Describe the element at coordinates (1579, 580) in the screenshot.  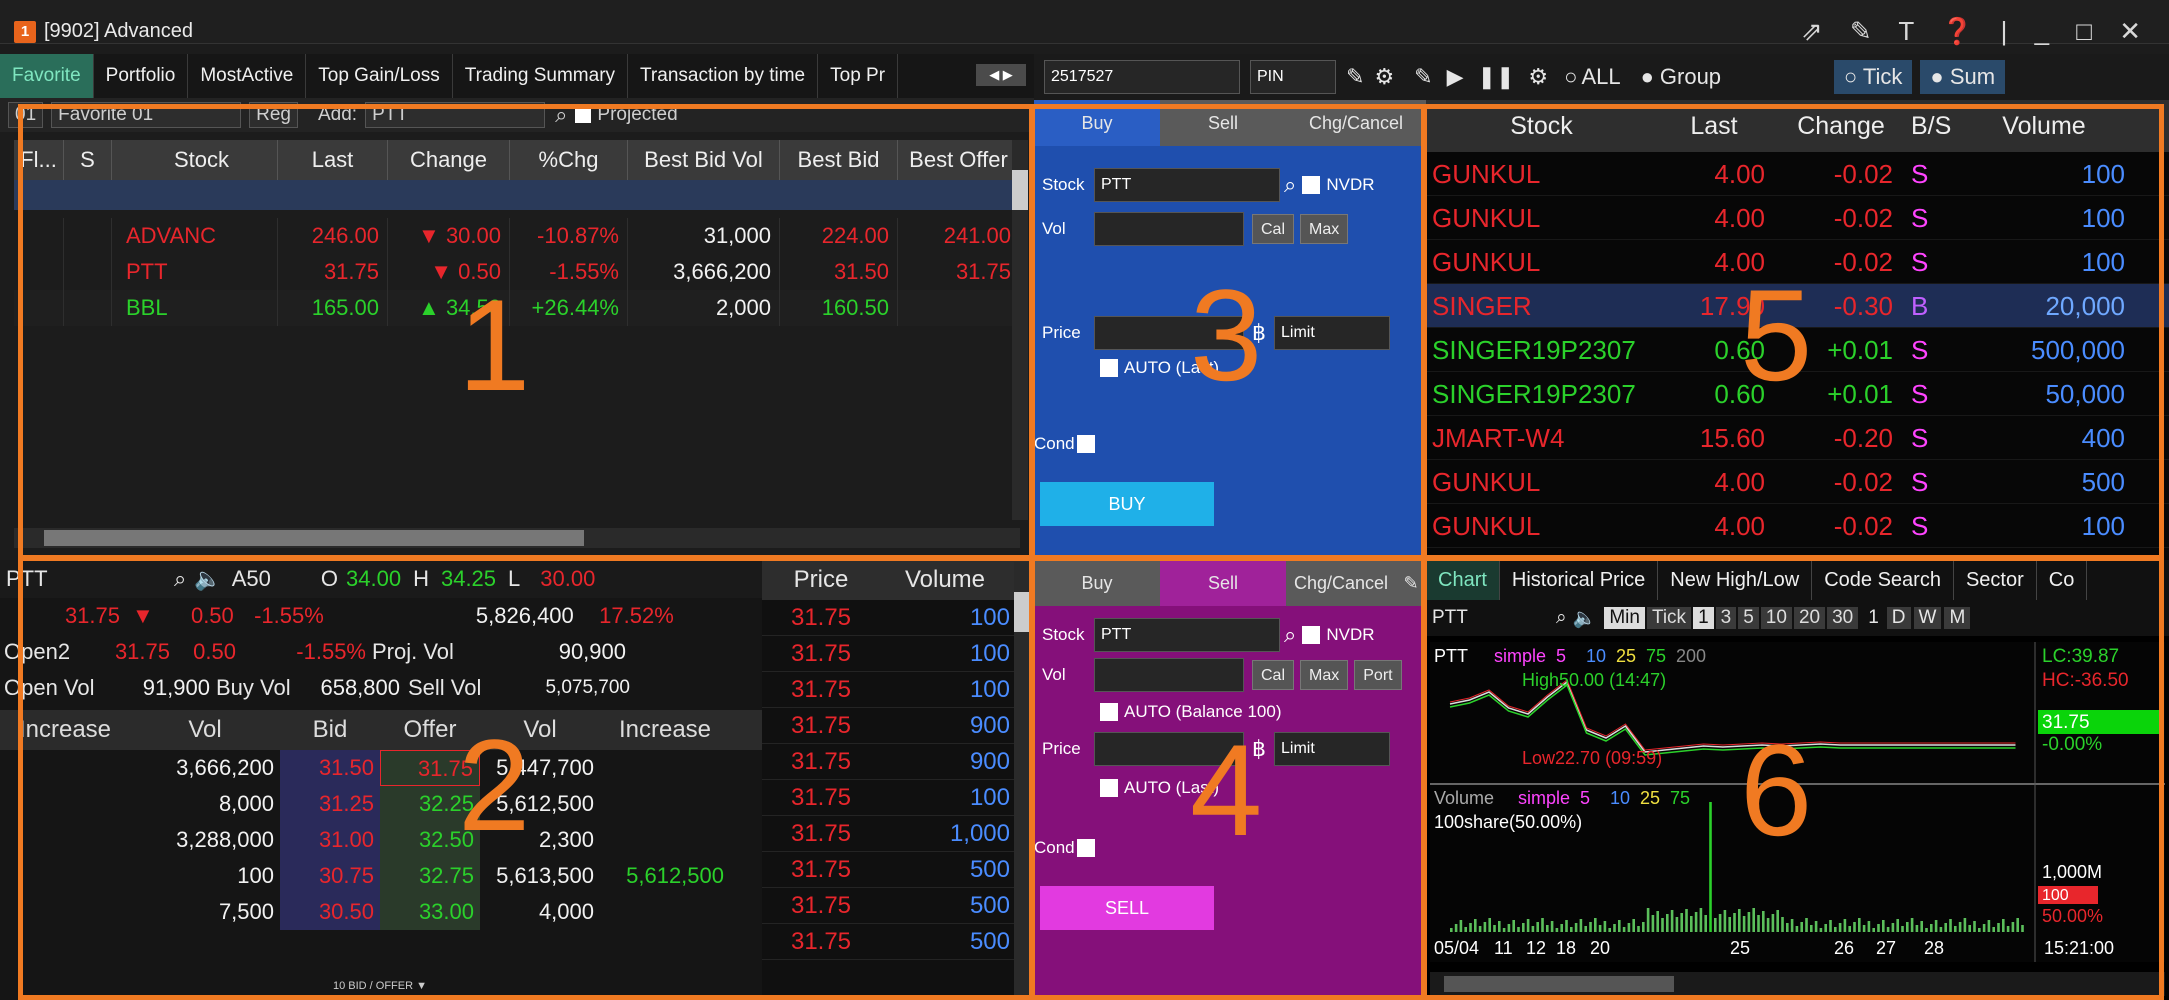
I see `tab-historical-price: Historical Price` at that location.